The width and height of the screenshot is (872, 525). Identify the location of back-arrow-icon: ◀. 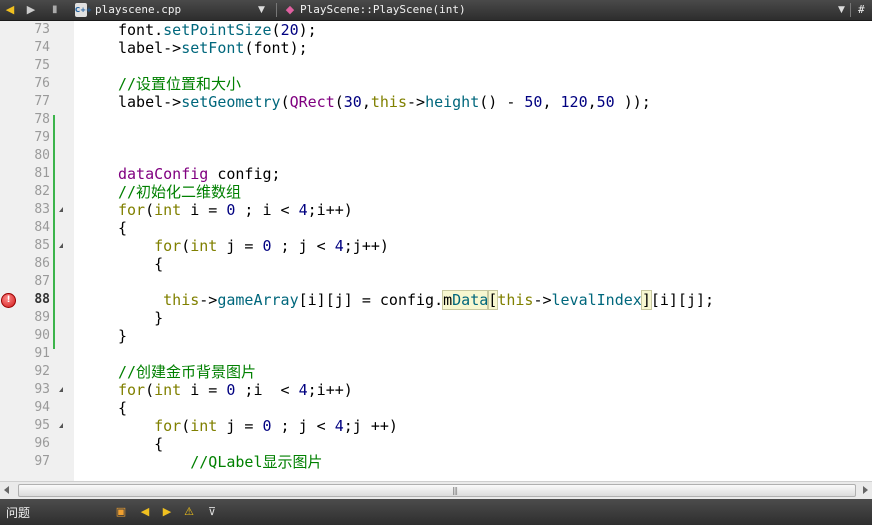
(10, 10).